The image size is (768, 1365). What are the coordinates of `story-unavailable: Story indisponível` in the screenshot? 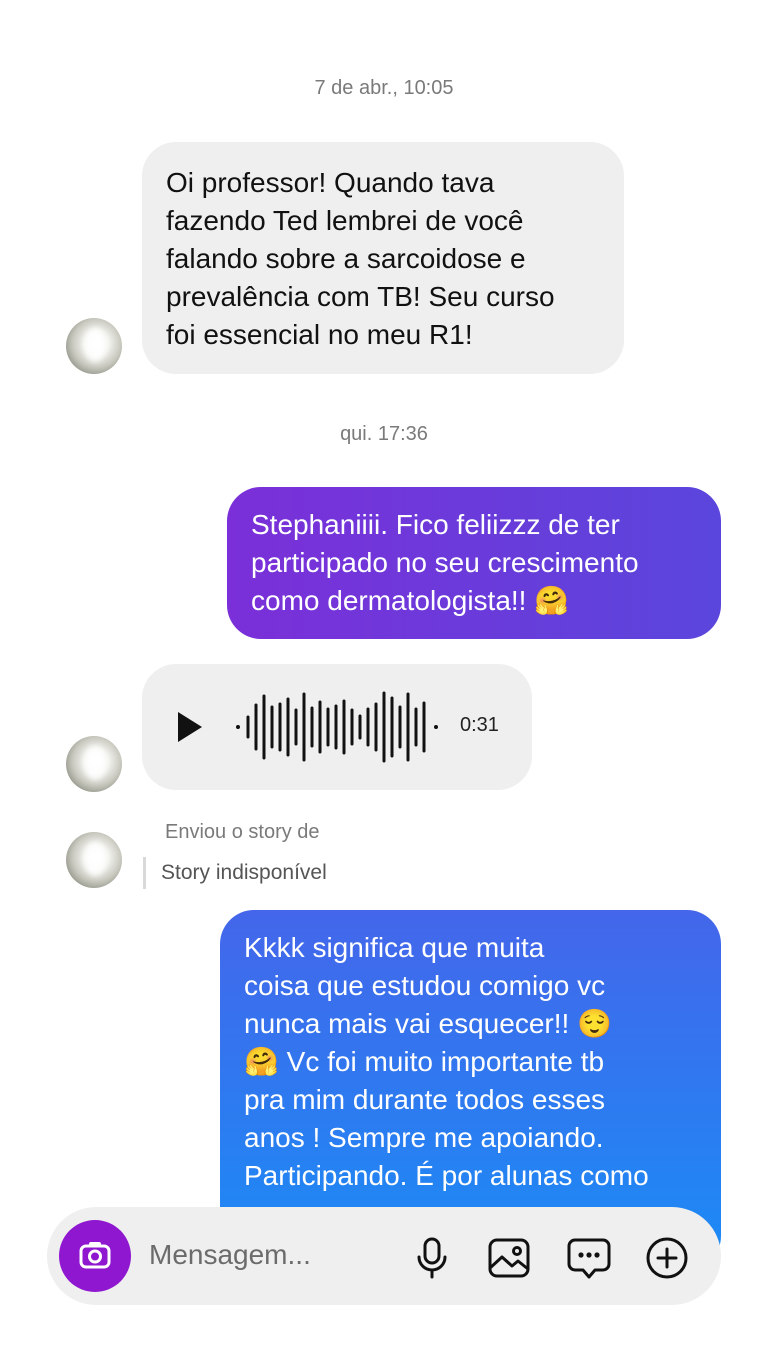 It's located at (244, 873).